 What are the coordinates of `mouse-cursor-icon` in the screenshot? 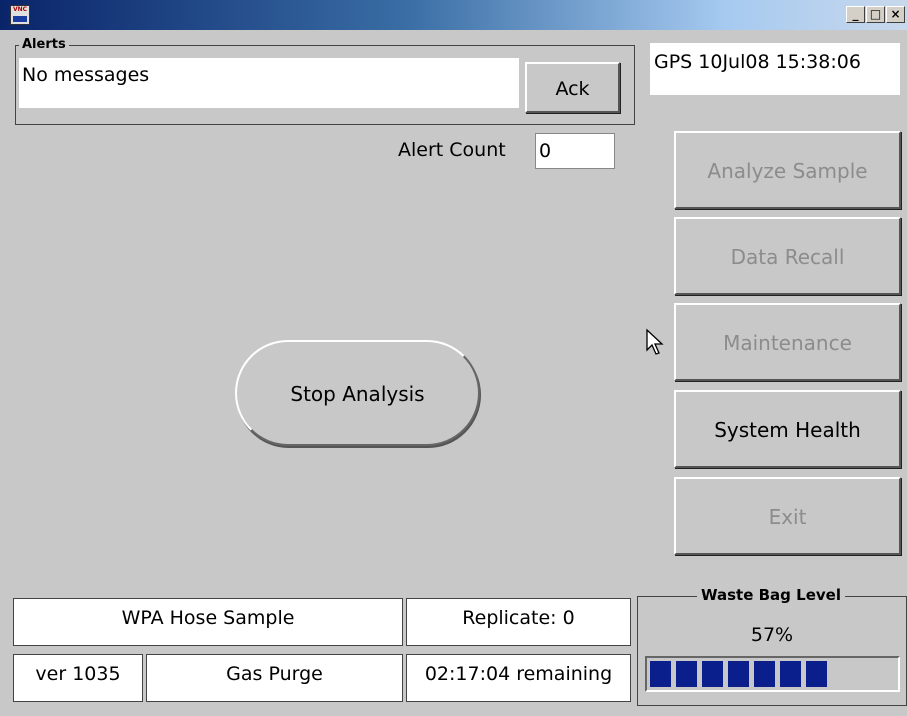 It's located at (655, 341).